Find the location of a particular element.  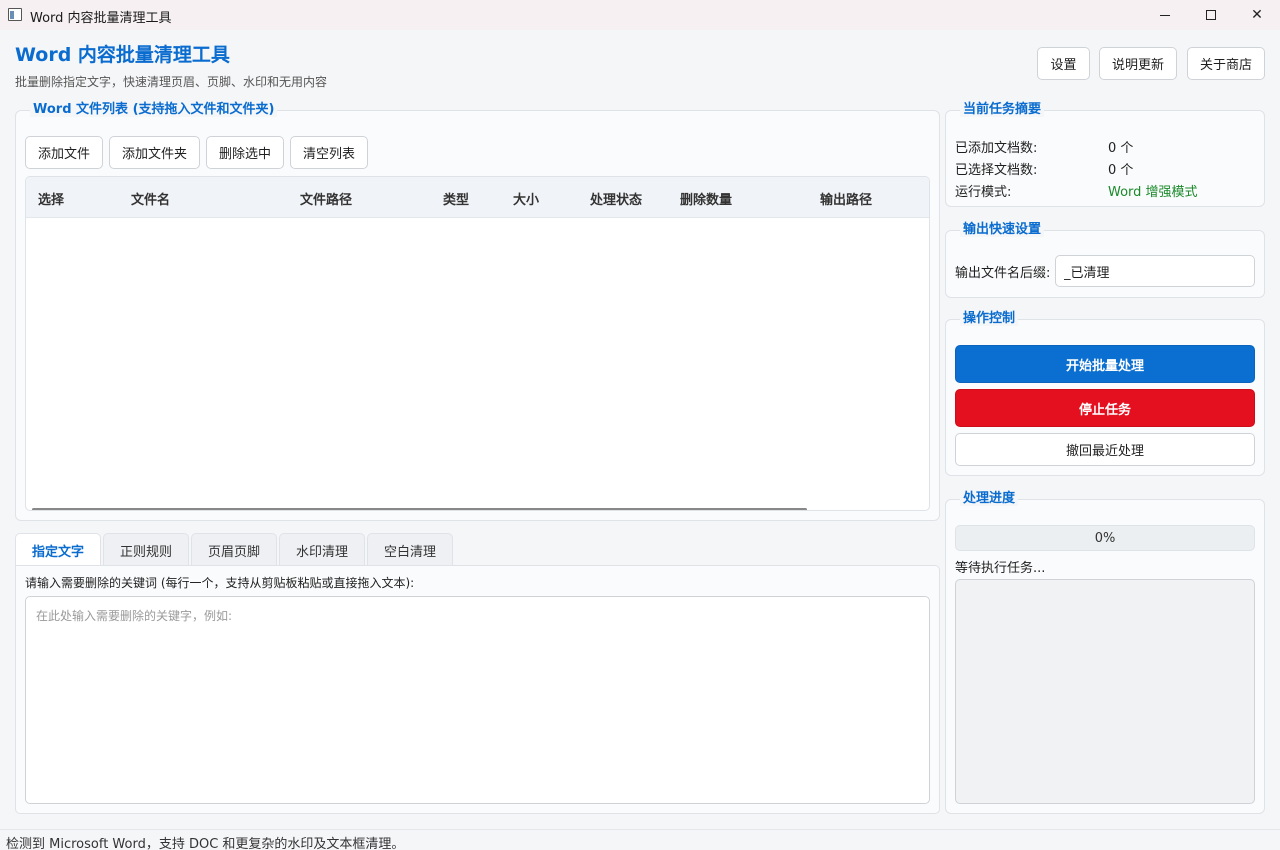

app-window-icon is located at coordinates (15, 14).